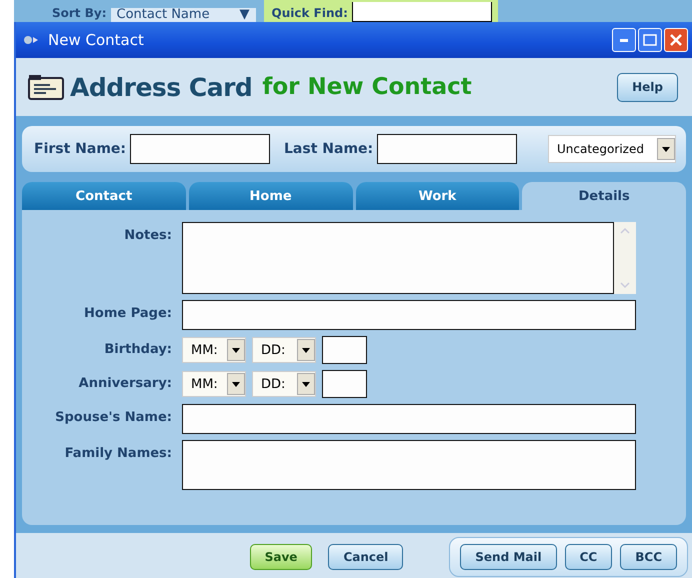 The height and width of the screenshot is (578, 692). What do you see at coordinates (31, 40) in the screenshot?
I see `app-icon` at bounding box center [31, 40].